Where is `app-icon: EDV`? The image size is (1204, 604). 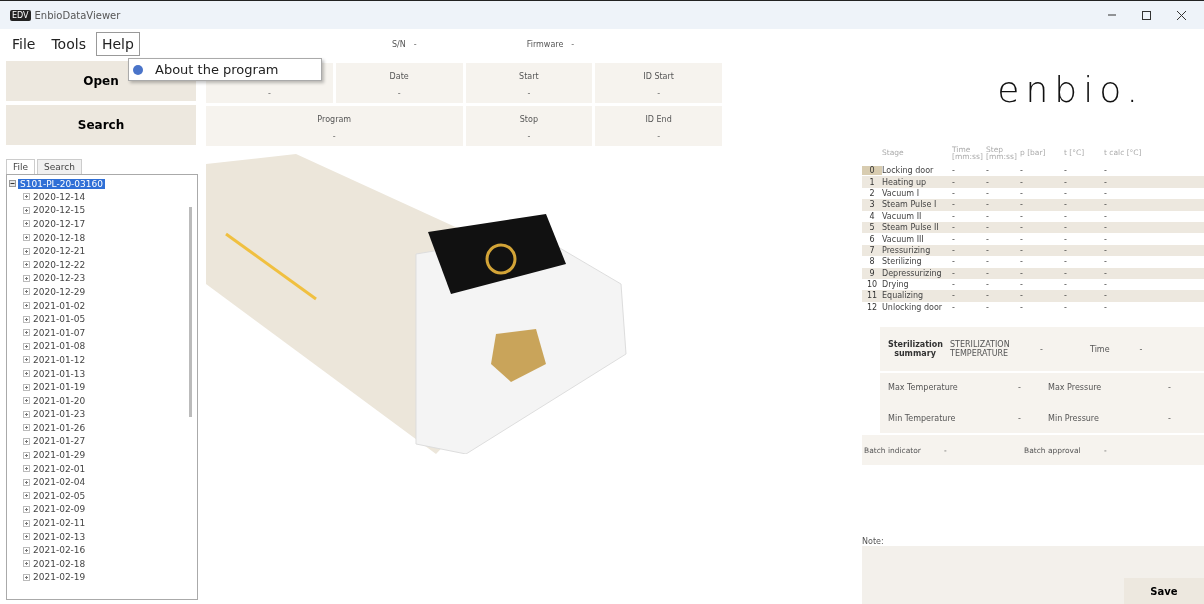
app-icon: EDV is located at coordinates (20, 15).